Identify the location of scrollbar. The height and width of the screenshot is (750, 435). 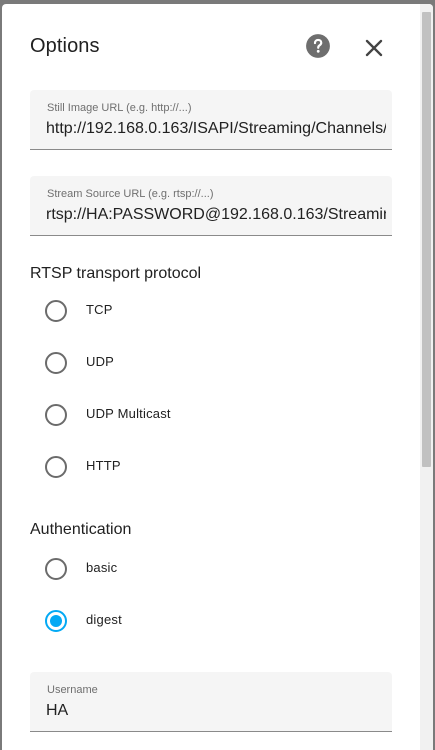
(426, 377).